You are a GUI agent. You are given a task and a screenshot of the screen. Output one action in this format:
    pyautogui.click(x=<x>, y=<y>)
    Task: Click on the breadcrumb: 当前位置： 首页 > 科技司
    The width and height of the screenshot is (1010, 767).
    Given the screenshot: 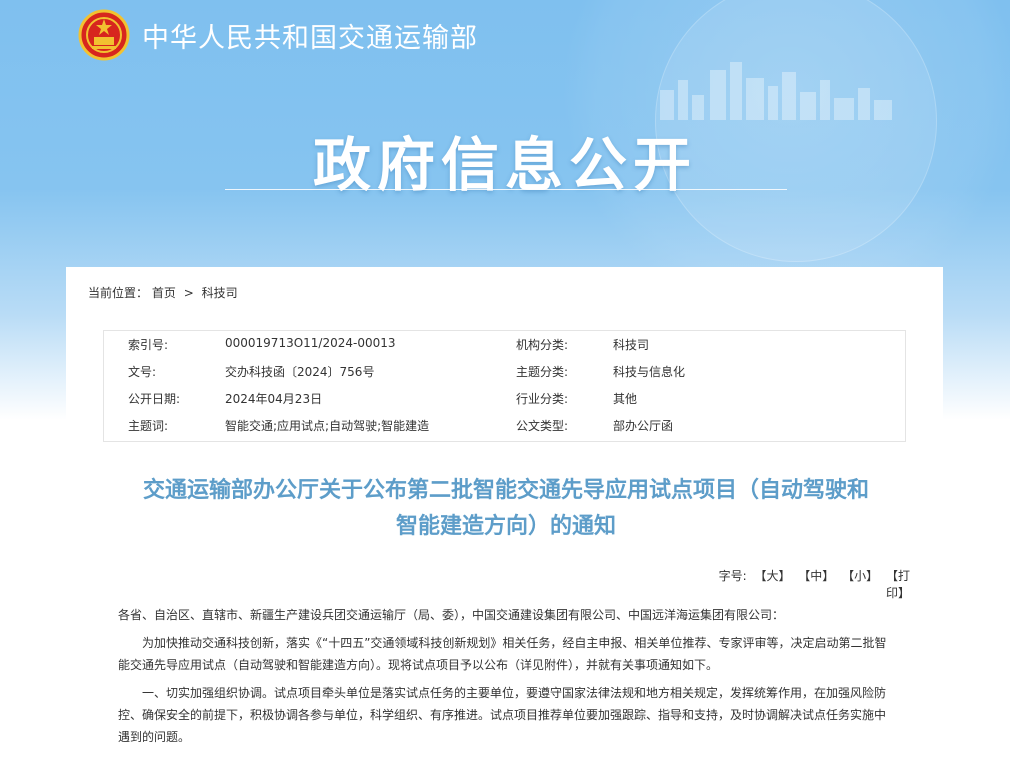 What is the action you would take?
    pyautogui.click(x=163, y=292)
    